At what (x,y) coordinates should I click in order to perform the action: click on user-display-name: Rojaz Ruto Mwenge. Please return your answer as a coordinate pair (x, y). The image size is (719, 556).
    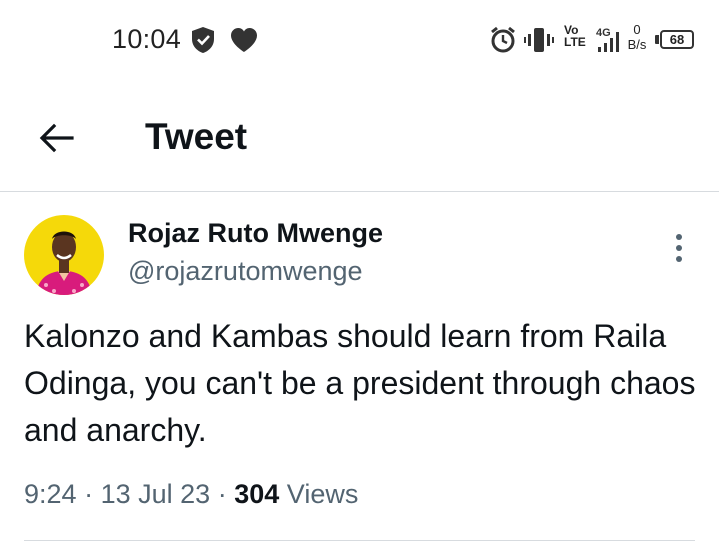
    Looking at the image, I should click on (255, 233).